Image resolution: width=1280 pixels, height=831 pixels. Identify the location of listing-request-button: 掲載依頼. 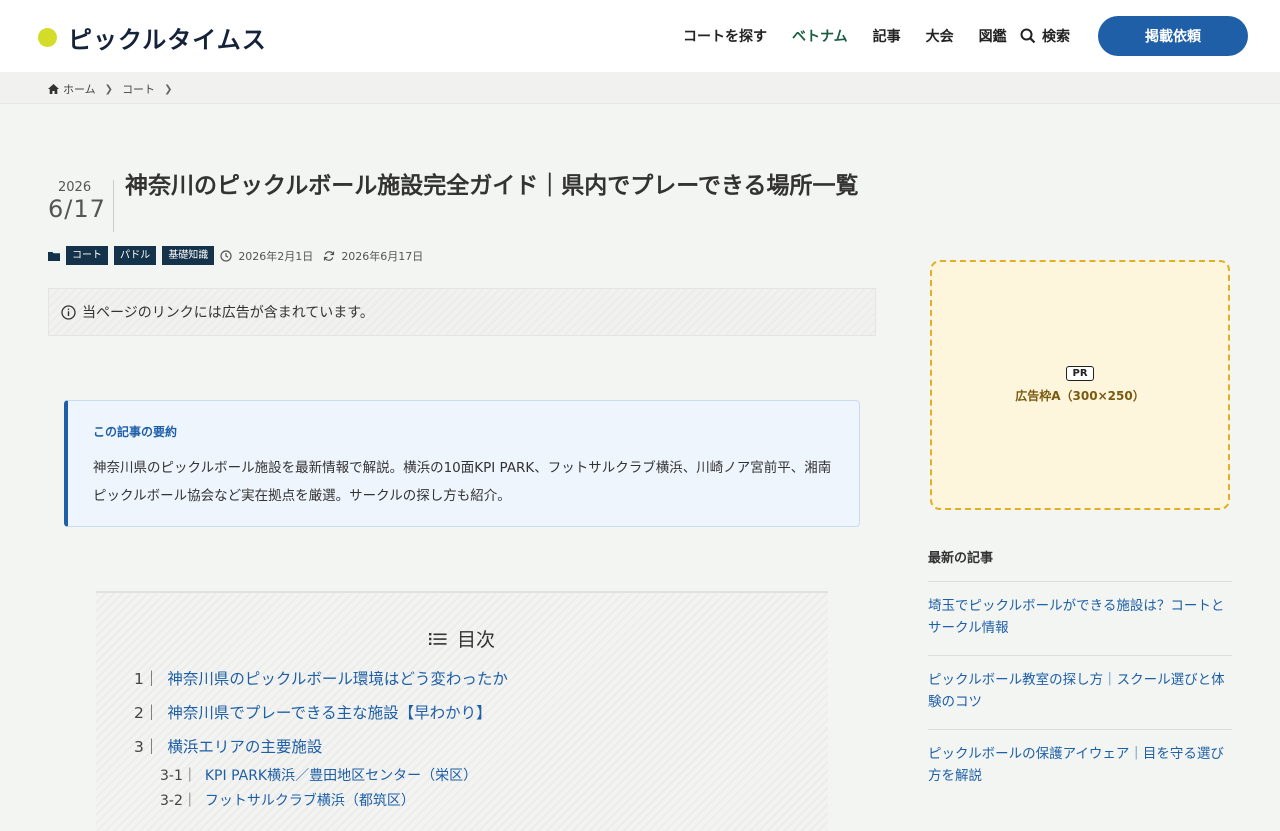
(1173, 36).